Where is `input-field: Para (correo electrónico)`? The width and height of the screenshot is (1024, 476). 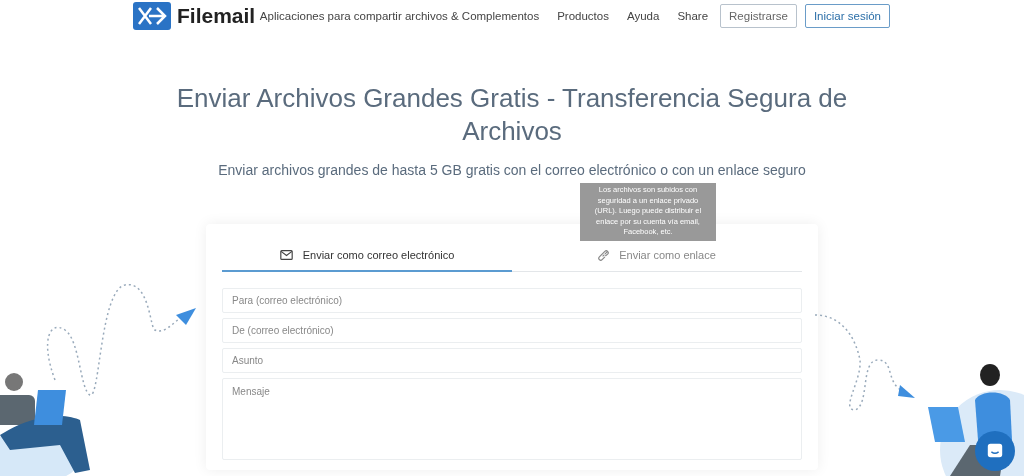
input-field: Para (correo electrónico) is located at coordinates (512, 300).